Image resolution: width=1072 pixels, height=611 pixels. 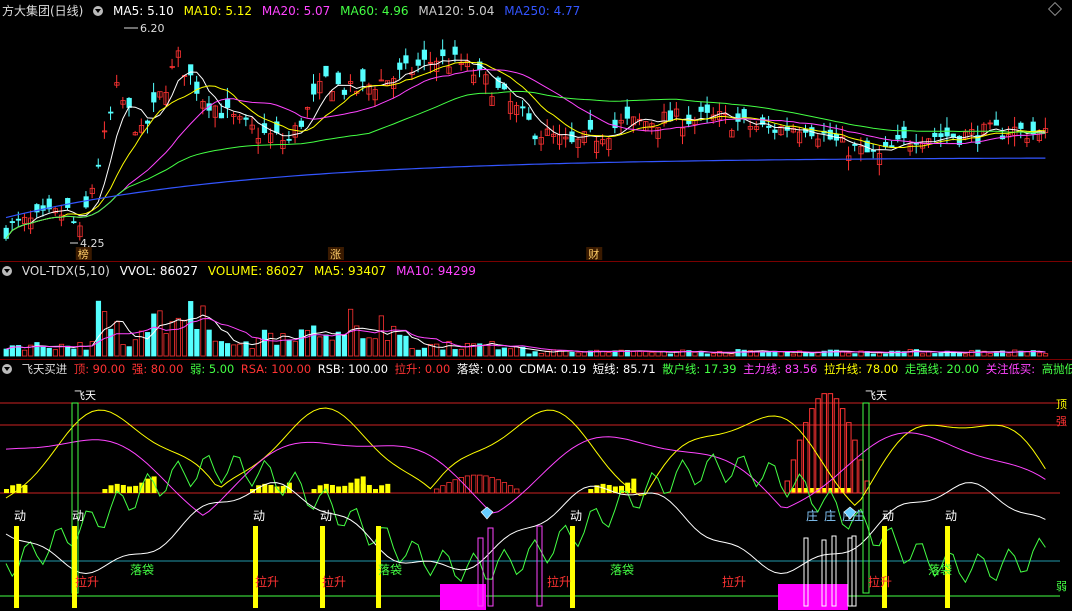 What do you see at coordinates (157, 369) in the screenshot?
I see `ind-item: 强: 80.00` at bounding box center [157, 369].